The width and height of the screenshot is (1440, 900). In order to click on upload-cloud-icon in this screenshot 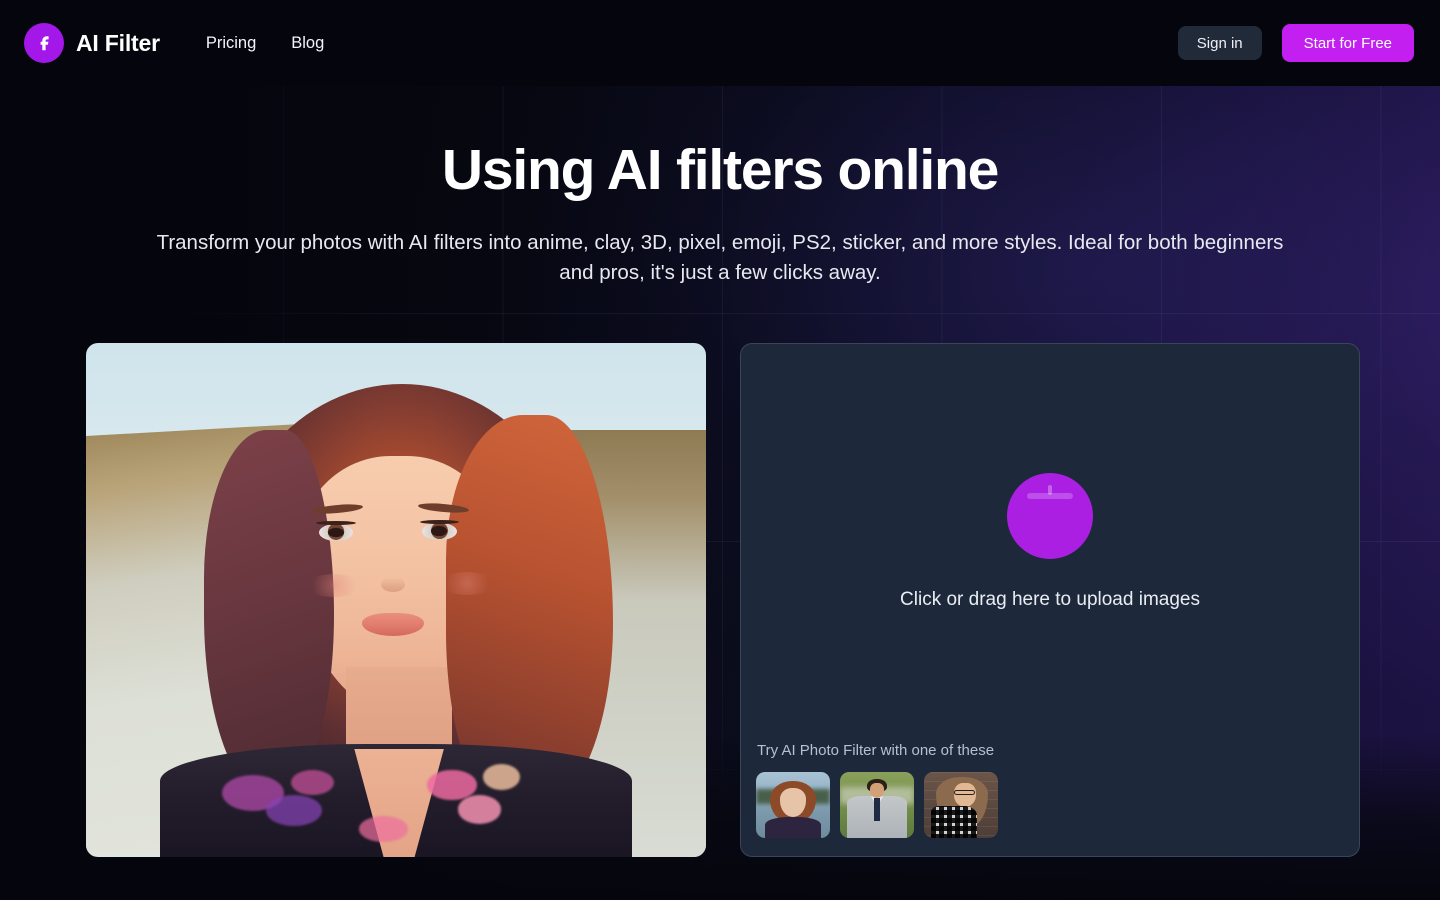, I will do `click(1050, 516)`.